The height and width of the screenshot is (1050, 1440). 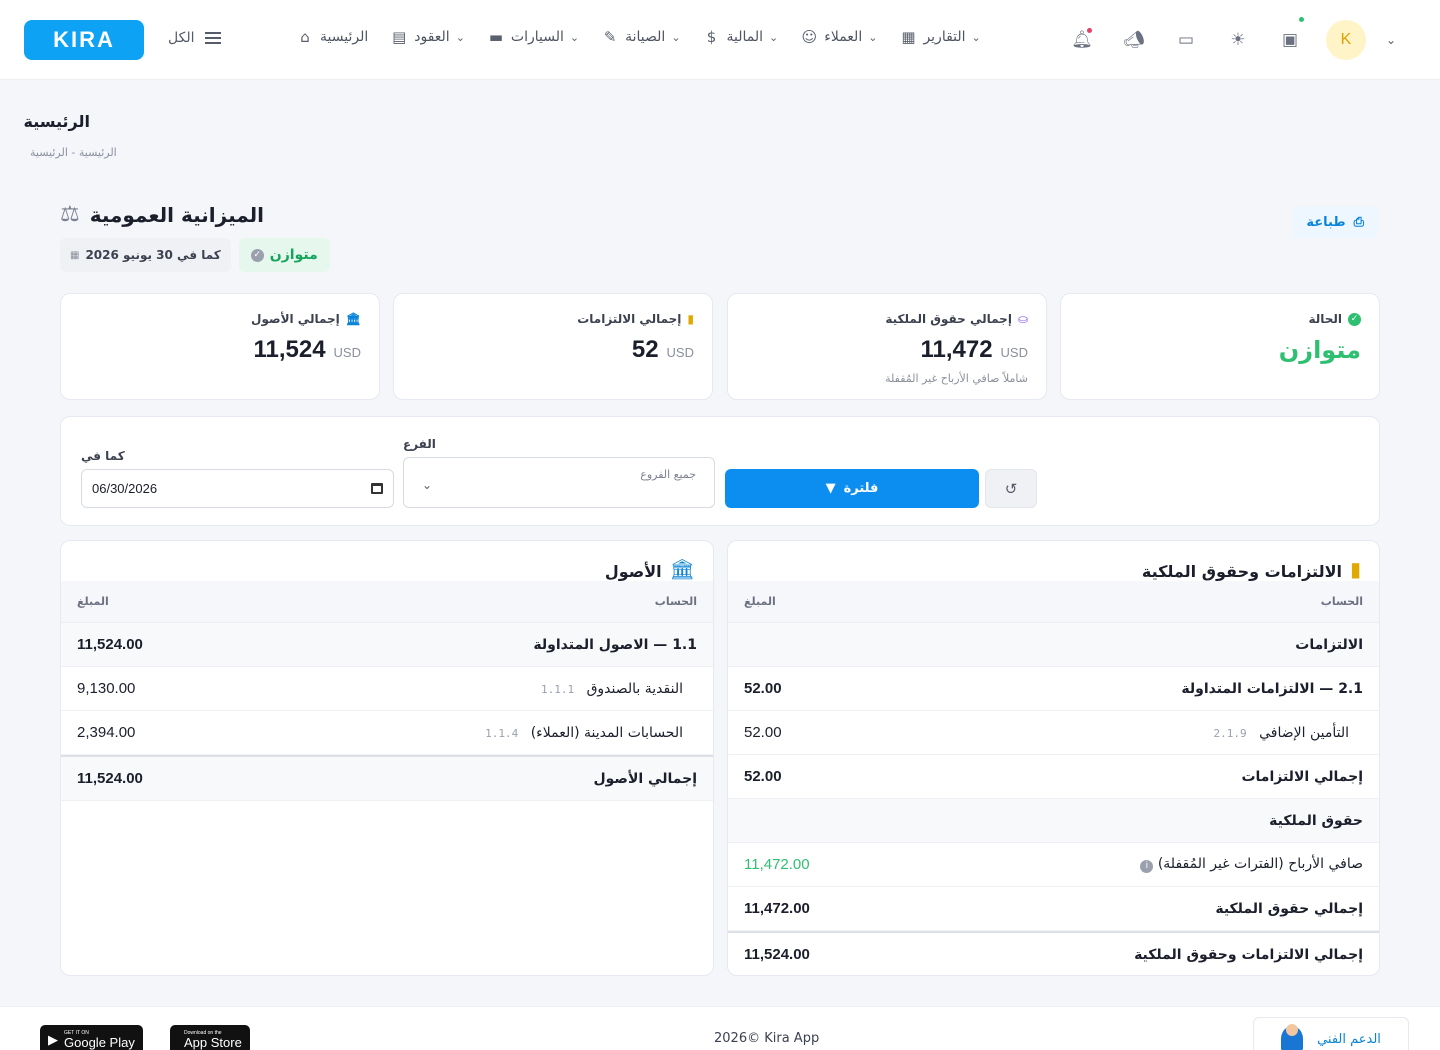 I want to click on assets-card: 🏛︎ إجمالي الأصول 11,524 USD, so click(x=220, y=346).